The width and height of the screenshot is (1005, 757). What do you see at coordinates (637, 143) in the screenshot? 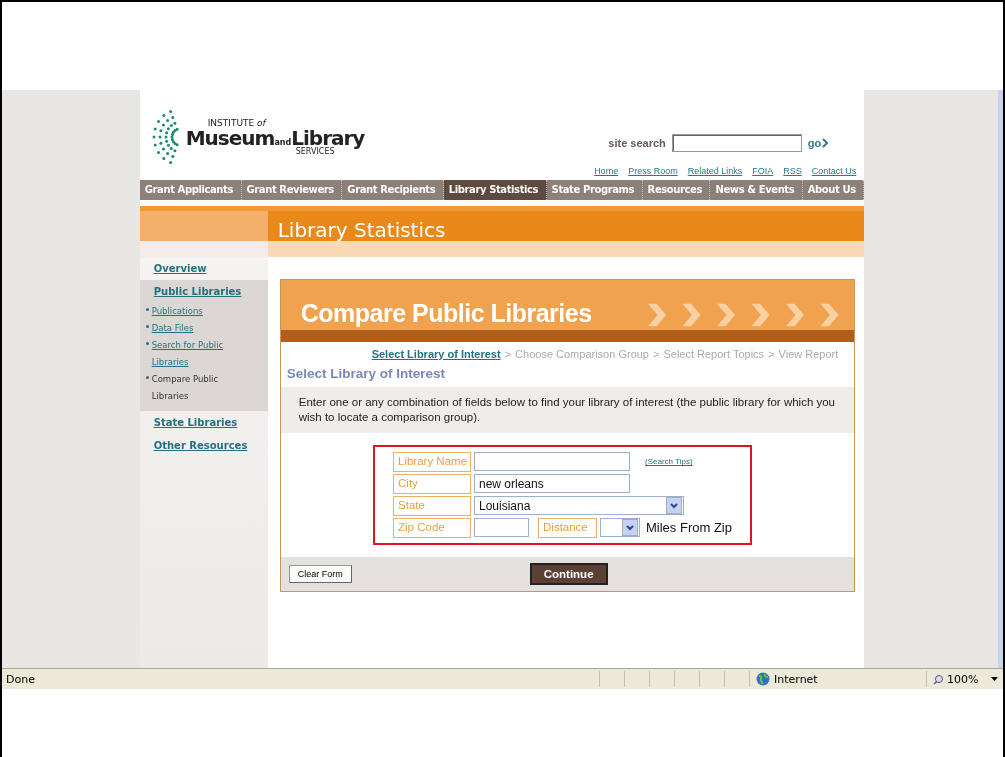
I see `site-search-label: site search` at bounding box center [637, 143].